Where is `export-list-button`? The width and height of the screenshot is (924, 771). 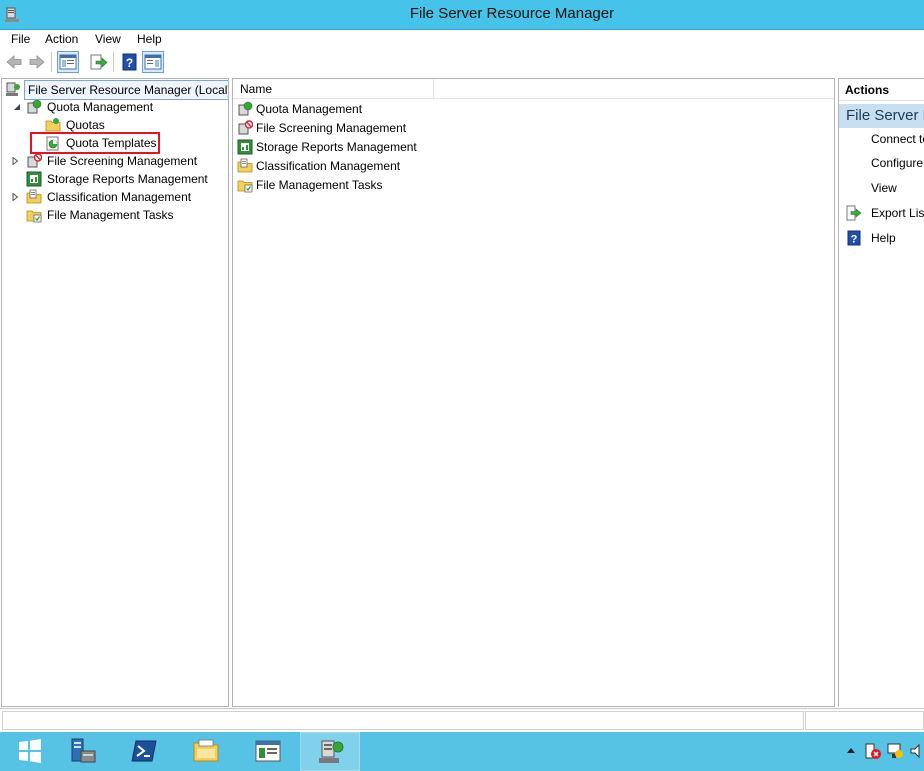
export-list-button is located at coordinates (98, 62).